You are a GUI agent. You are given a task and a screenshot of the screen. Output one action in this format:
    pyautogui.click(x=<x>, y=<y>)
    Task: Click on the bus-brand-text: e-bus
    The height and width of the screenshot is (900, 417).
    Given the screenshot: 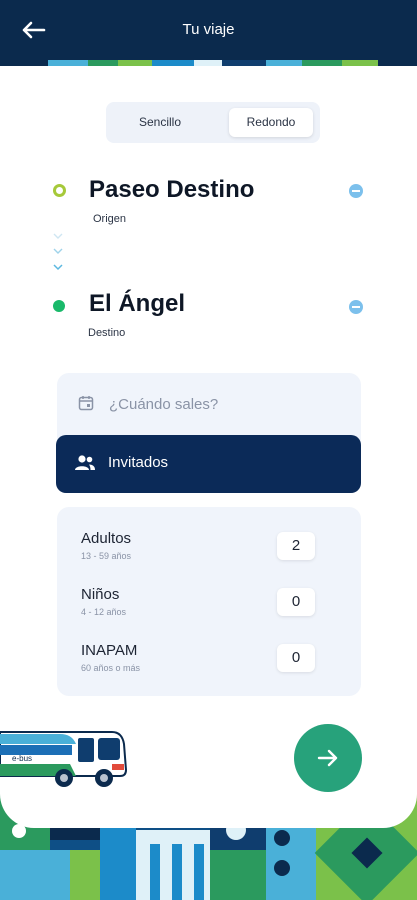 What is the action you would take?
    pyautogui.click(x=22, y=758)
    